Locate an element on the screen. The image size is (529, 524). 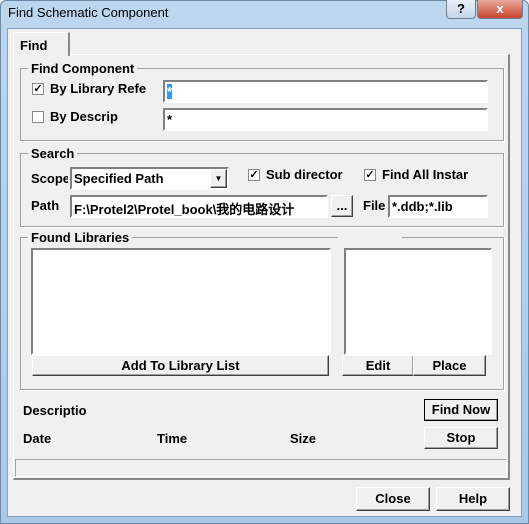
group-border-gap is located at coordinates (370, 237).